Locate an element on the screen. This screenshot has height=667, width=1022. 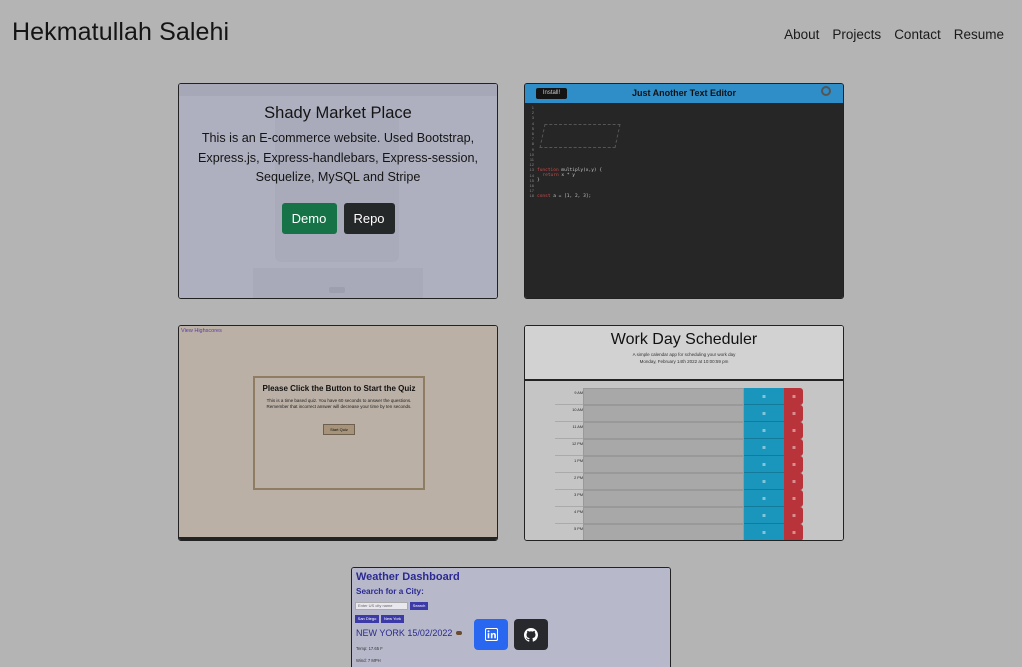
main-nav: About Projects Contact Resume is located at coordinates (894, 34).